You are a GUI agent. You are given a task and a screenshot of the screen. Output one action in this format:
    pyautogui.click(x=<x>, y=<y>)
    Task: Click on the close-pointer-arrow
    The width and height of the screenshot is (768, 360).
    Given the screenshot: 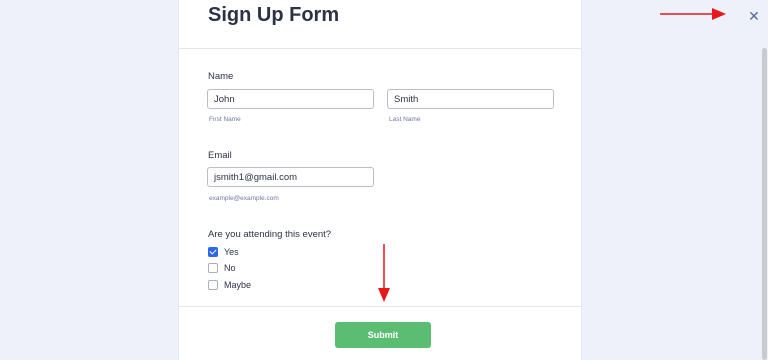 What is the action you would take?
    pyautogui.click(x=693, y=14)
    